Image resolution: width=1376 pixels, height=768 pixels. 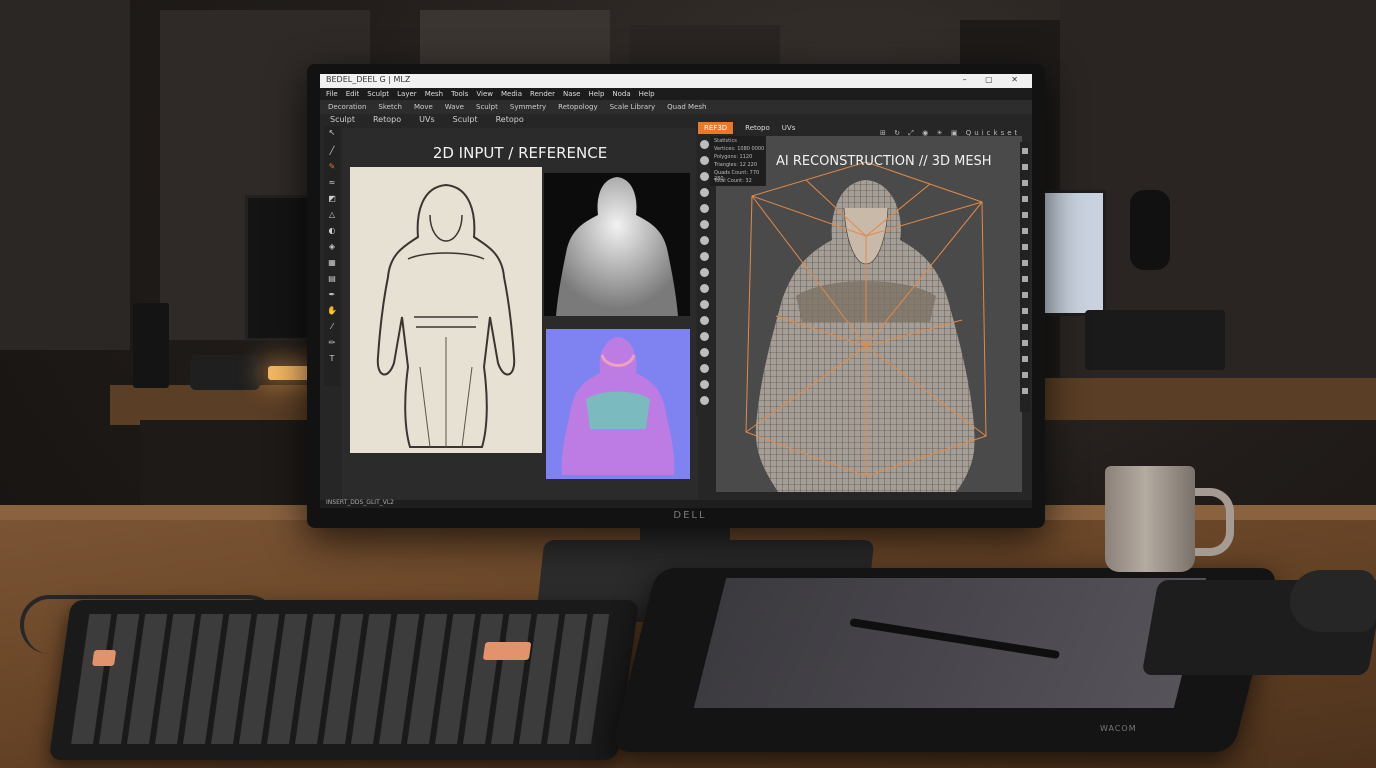 I want to click on pipette-icon: ⁄, so click(x=332, y=327).